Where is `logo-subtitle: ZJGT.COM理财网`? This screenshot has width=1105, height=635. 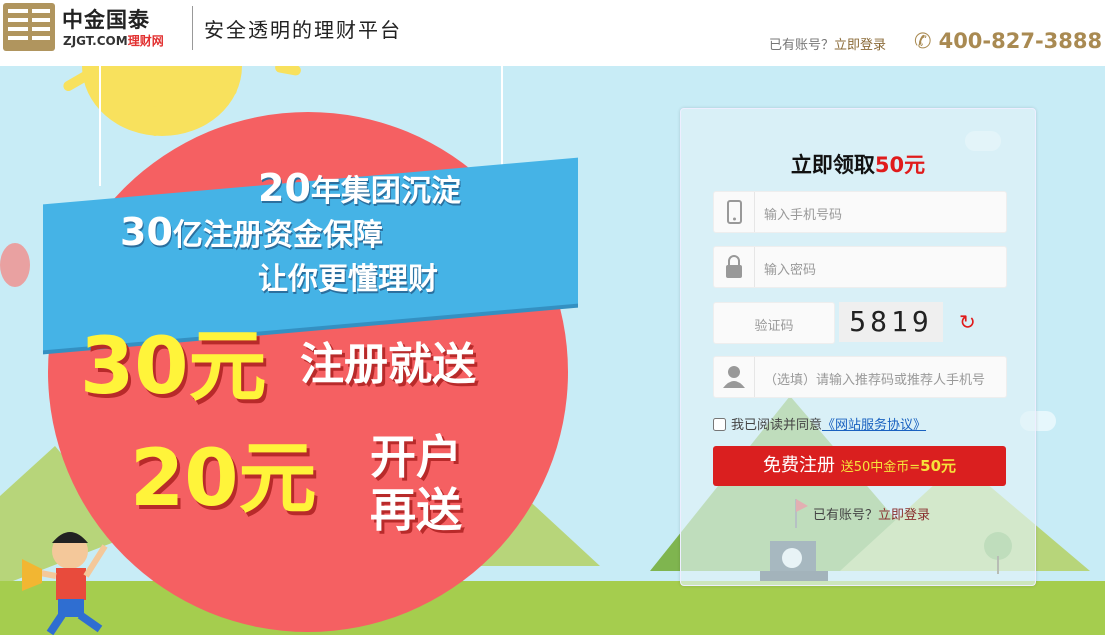
logo-subtitle: ZJGT.COM理财网 is located at coordinates (113, 41).